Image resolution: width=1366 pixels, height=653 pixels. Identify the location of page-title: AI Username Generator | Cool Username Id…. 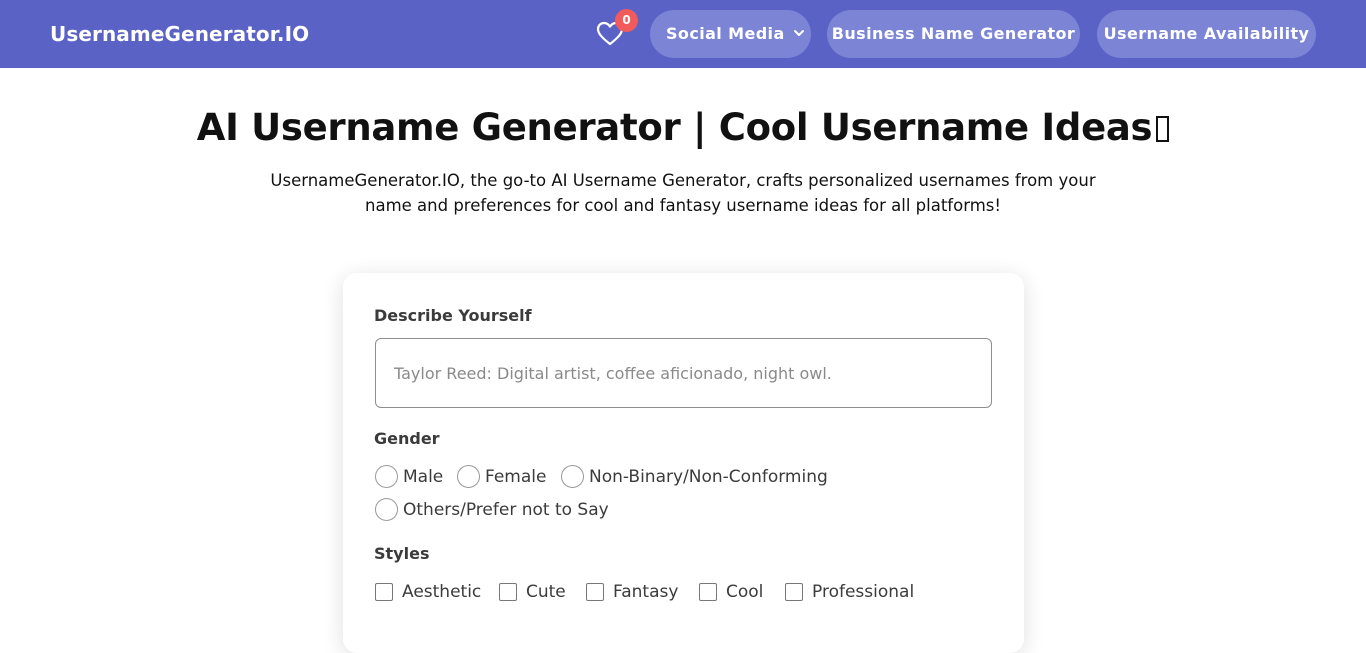
(683, 128).